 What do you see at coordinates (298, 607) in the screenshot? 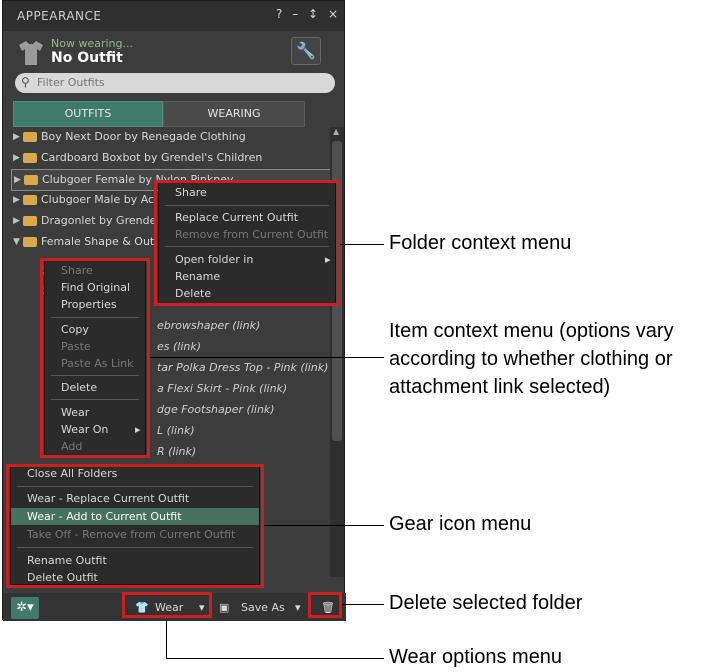
I see `save-as-dropdown-icon: ▾` at bounding box center [298, 607].